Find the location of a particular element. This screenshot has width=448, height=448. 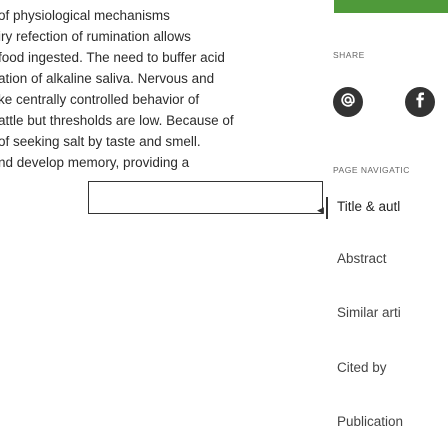

article-line: ke centrally controlled behavior of is located at coordinates (100, 99).